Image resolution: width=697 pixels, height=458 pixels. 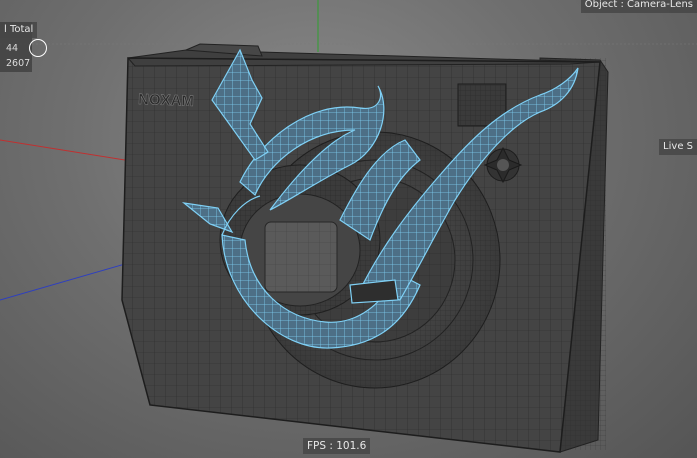 I want to click on object-name-label: Object : Camera-Lens, so click(x=638, y=6).